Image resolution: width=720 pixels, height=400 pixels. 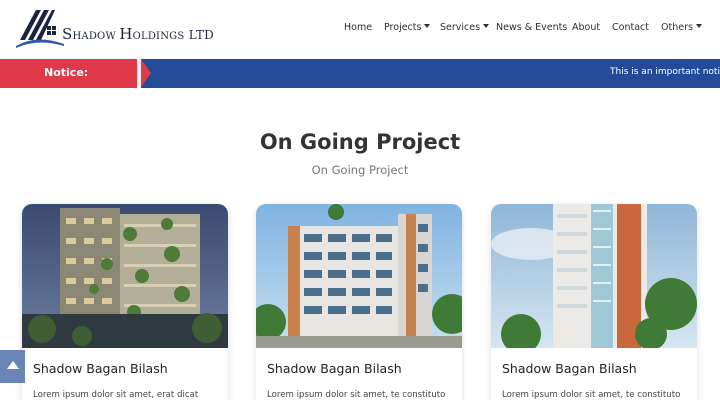 What do you see at coordinates (630, 27) in the screenshot?
I see `nav-contact: Contact` at bounding box center [630, 27].